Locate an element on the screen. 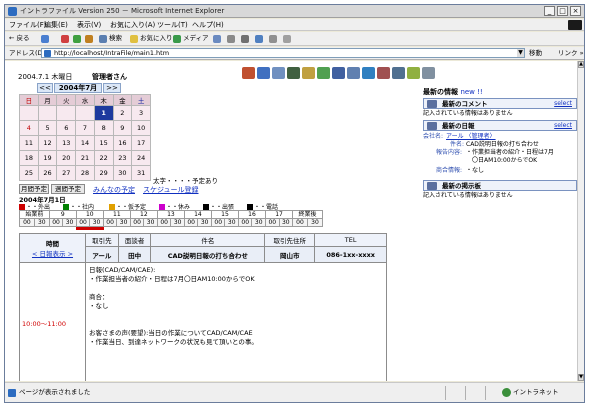  messenger-icon is located at coordinates (287, 39).